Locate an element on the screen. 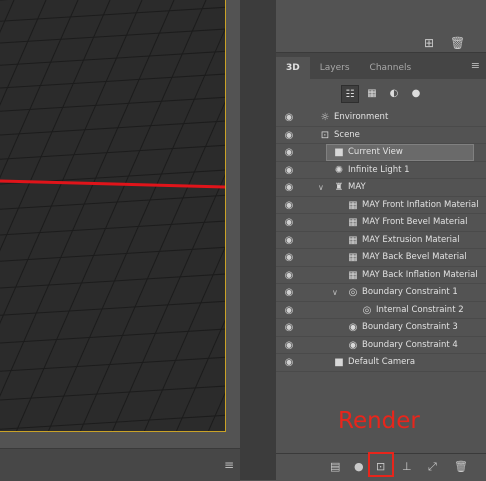 The height and width of the screenshot is (481, 486). layer-label: Scene is located at coordinates (347, 134).